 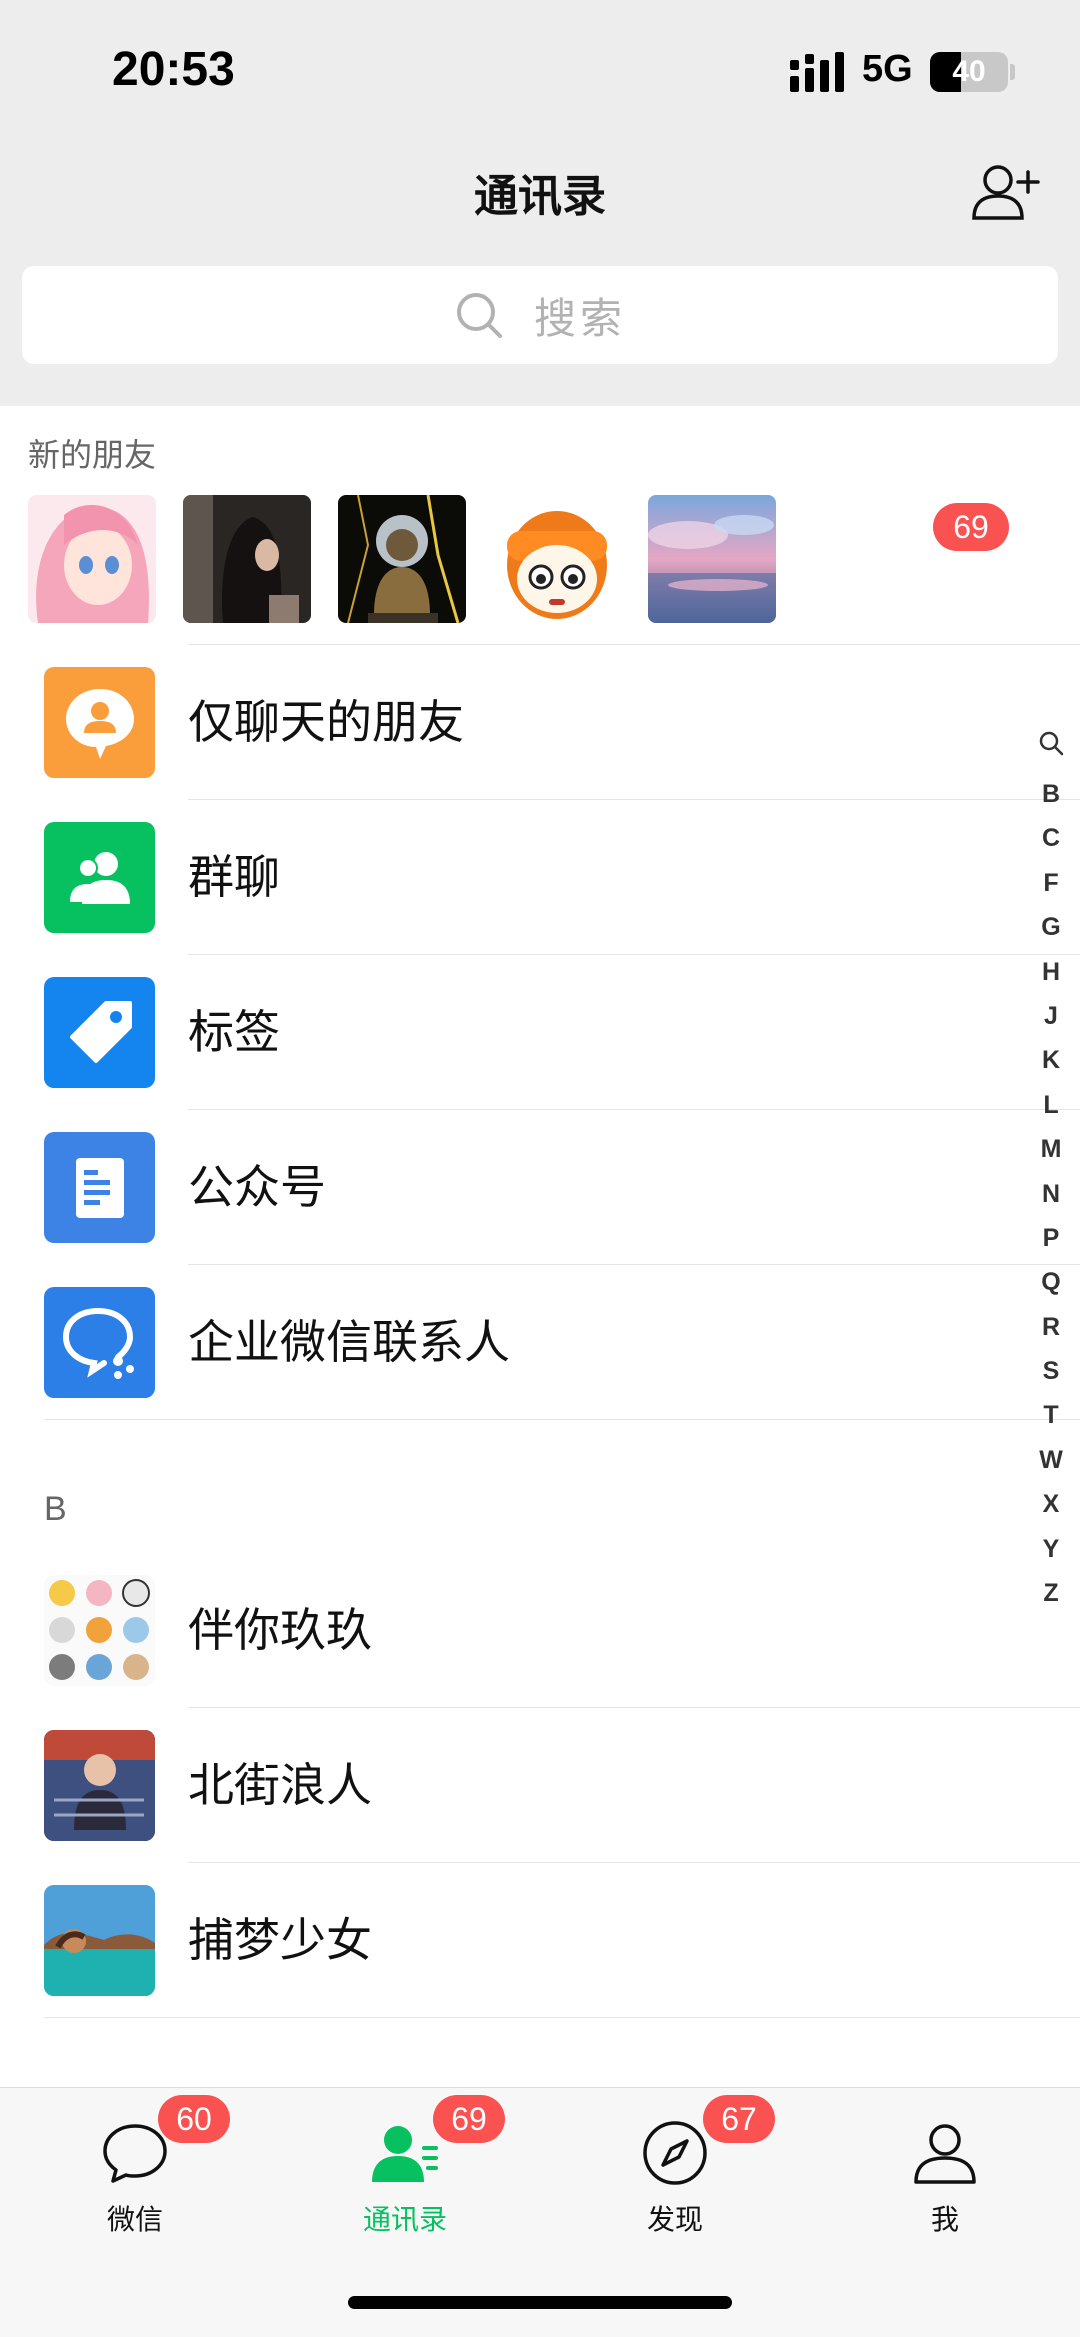 What do you see at coordinates (404, 2219) in the screenshot?
I see `tab-label: 通讯录` at bounding box center [404, 2219].